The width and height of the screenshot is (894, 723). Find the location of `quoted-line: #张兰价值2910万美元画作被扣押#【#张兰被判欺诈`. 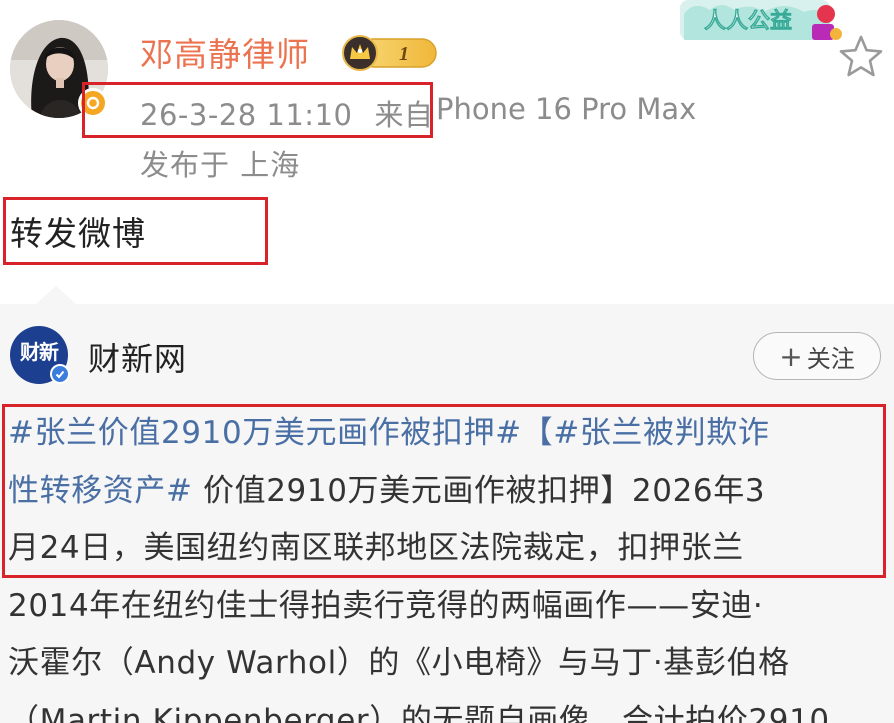

quoted-line: #张兰价值2910万美元画作被扣押#【#张兰被判欺诈 is located at coordinates (448, 434).